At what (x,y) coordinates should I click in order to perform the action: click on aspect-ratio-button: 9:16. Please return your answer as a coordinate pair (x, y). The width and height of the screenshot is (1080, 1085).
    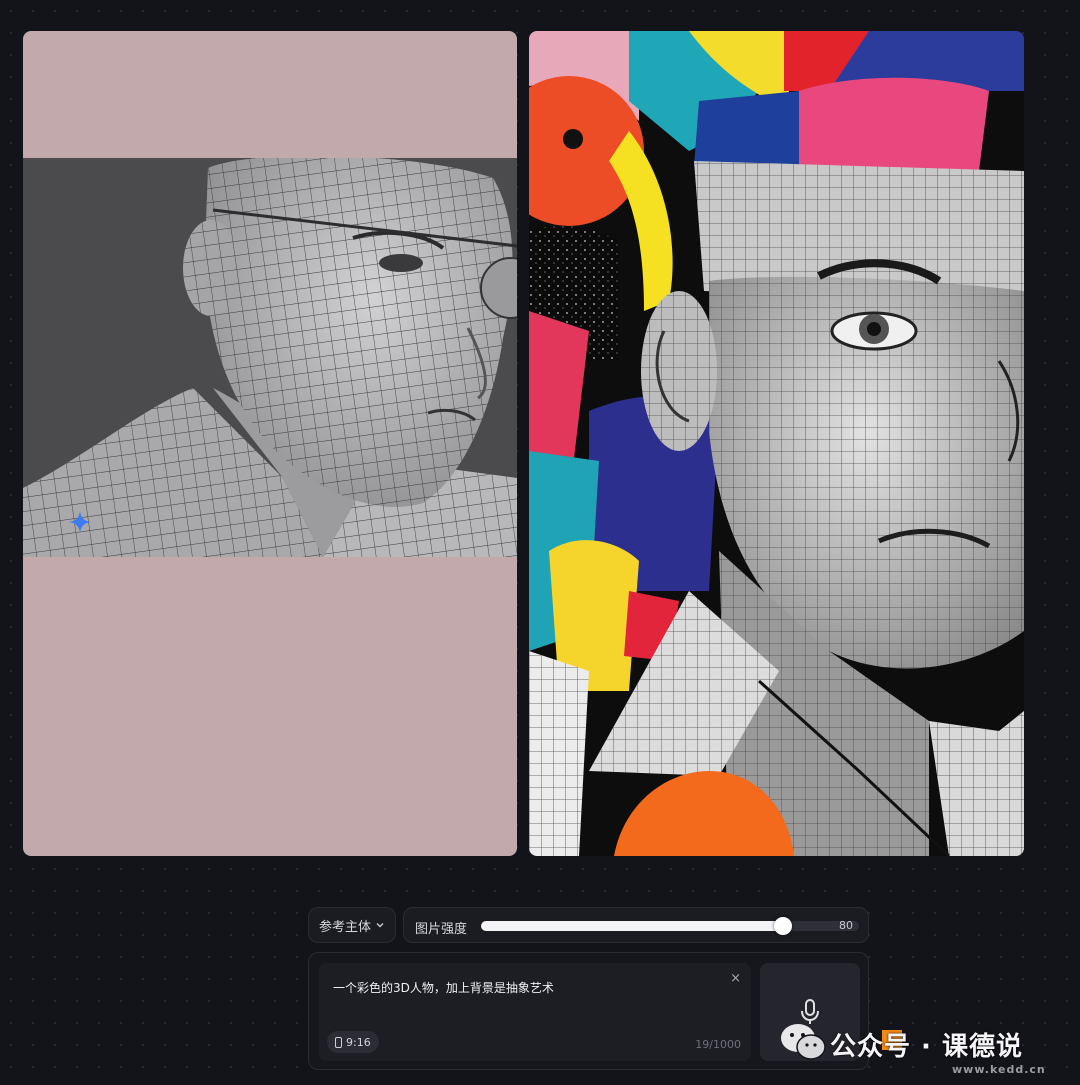
    Looking at the image, I should click on (353, 1042).